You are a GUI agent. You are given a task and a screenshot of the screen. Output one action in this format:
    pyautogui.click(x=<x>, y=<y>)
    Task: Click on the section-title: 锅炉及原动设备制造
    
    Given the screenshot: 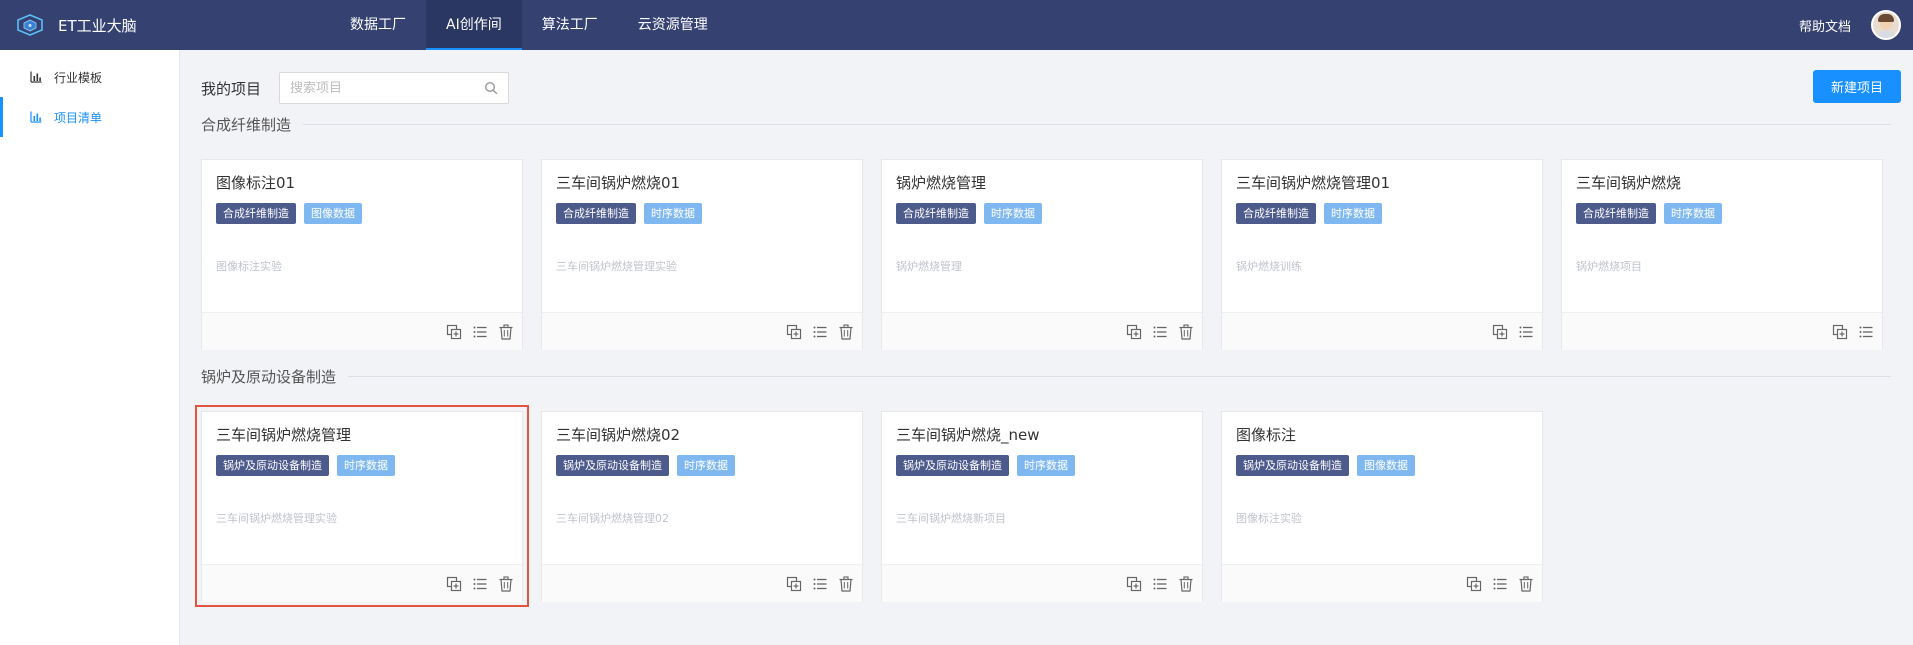 What is the action you would take?
    pyautogui.click(x=269, y=377)
    